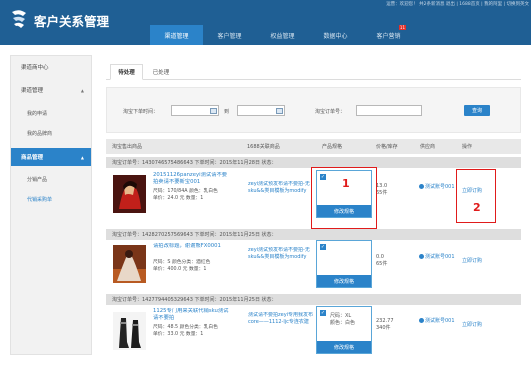 This screenshot has width=531, height=365. Describe the element at coordinates (51, 157) in the screenshot. I see `sidebar-section-product: 商品管理 ▲` at that location.